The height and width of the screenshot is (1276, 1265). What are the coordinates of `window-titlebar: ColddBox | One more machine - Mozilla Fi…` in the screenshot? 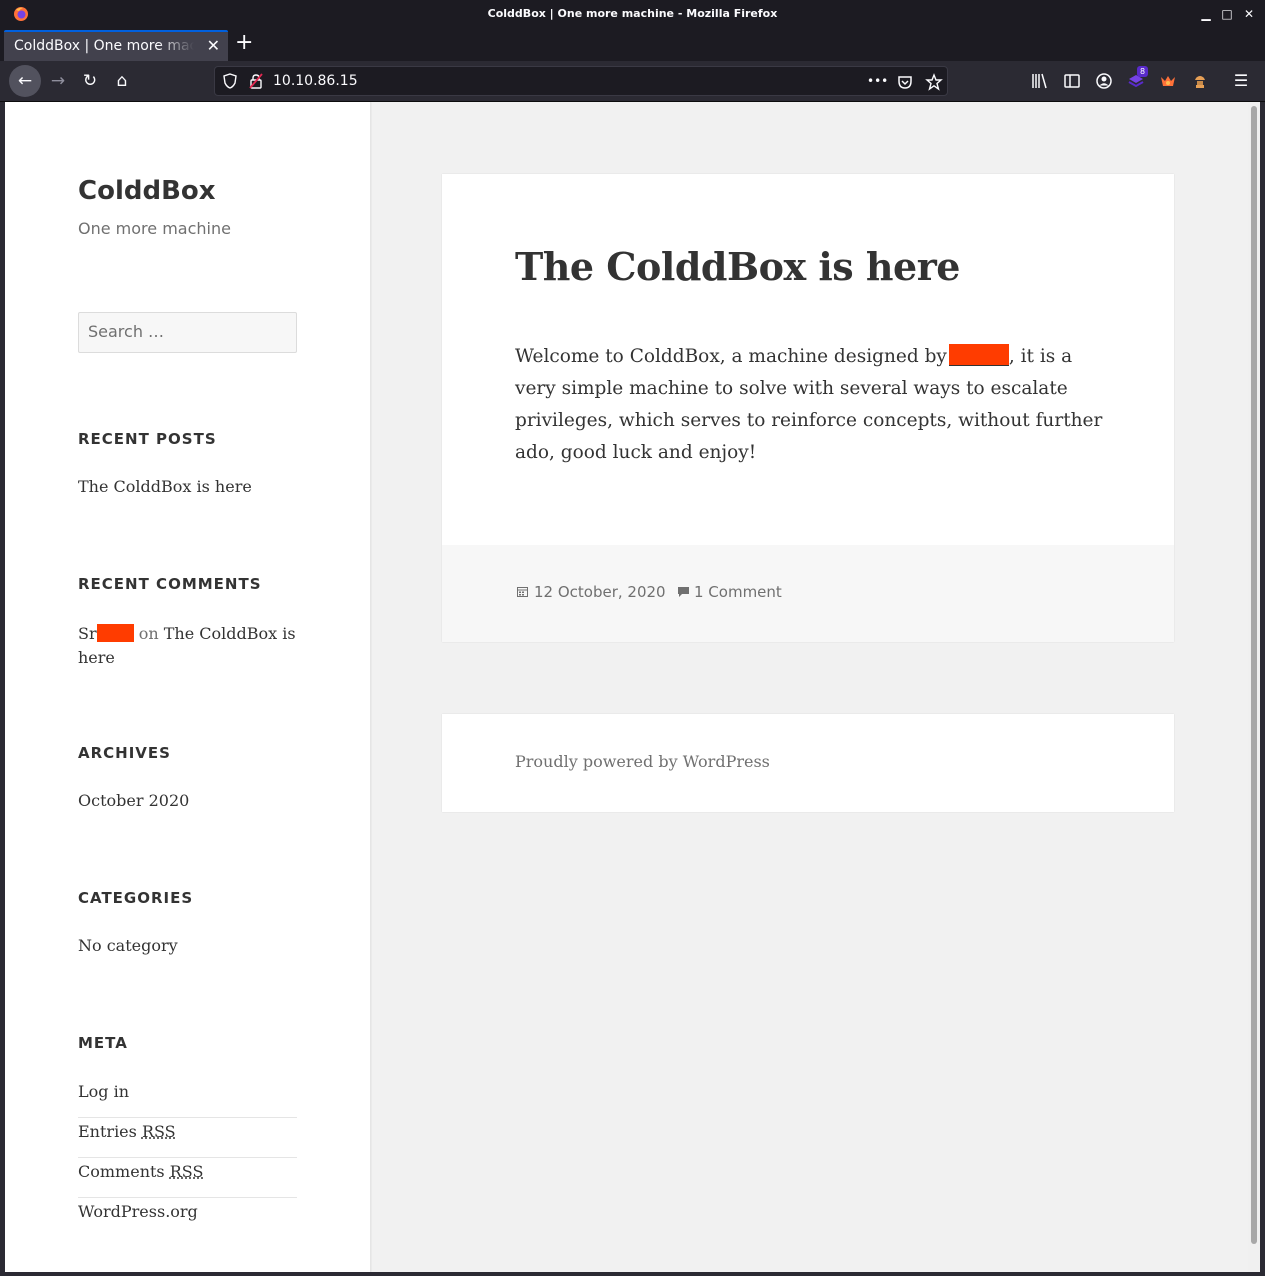 It's located at (632, 14).